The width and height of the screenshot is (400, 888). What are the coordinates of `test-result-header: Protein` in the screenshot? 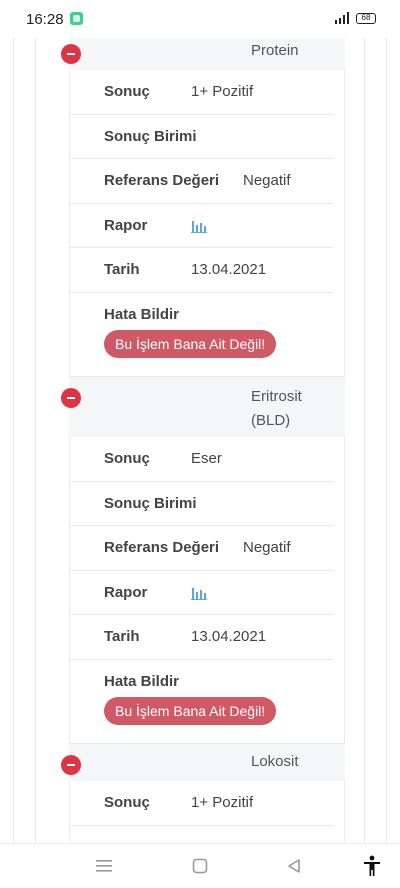 It's located at (203, 54).